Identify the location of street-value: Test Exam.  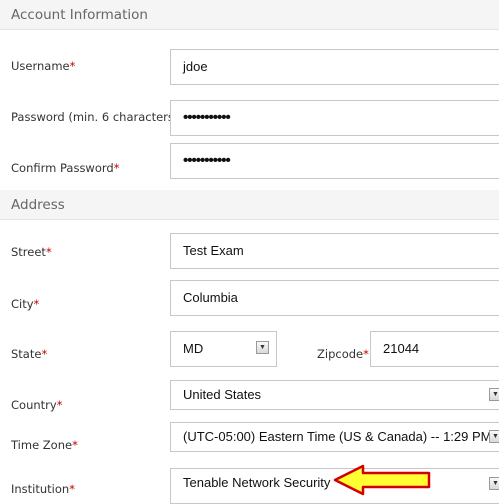
(213, 250).